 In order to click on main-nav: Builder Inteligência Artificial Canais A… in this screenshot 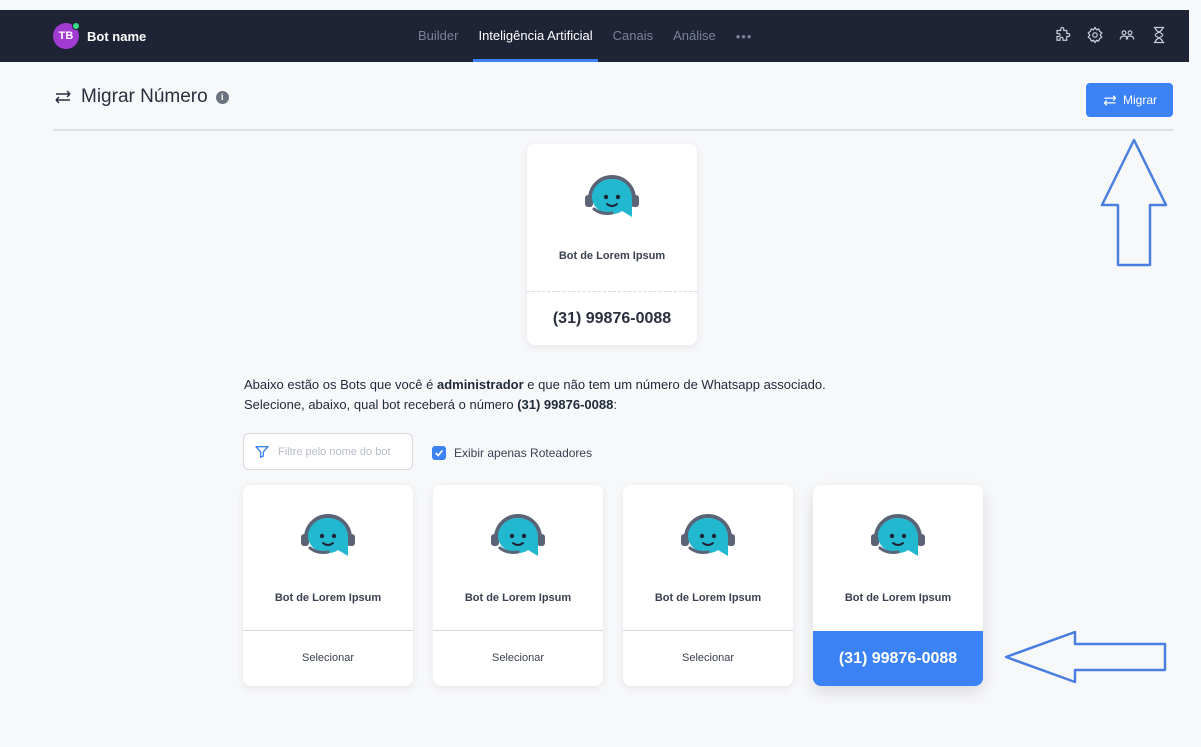, I will do `click(585, 36)`.